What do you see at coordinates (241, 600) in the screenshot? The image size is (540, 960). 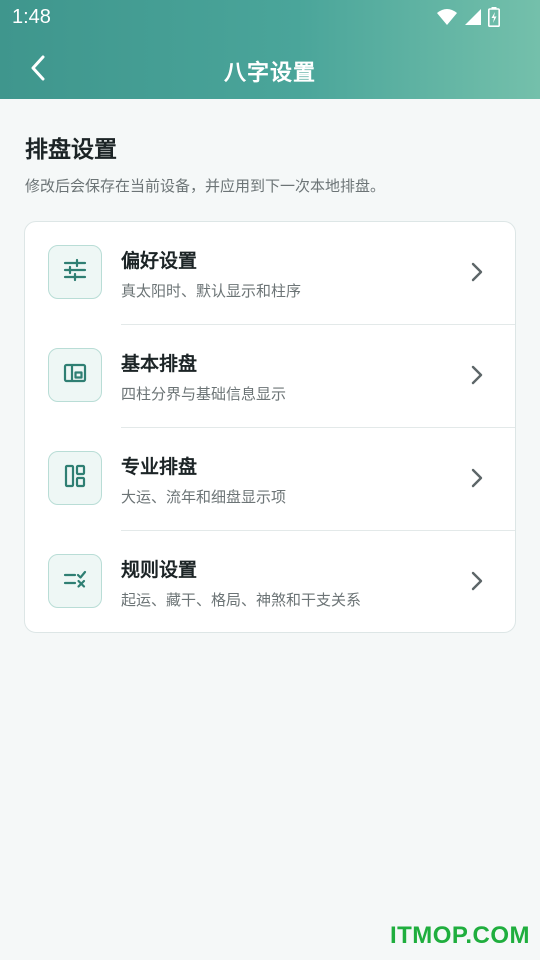 I see `item-subtitle: 起运、藏干、格局、神煞和干支关系` at bounding box center [241, 600].